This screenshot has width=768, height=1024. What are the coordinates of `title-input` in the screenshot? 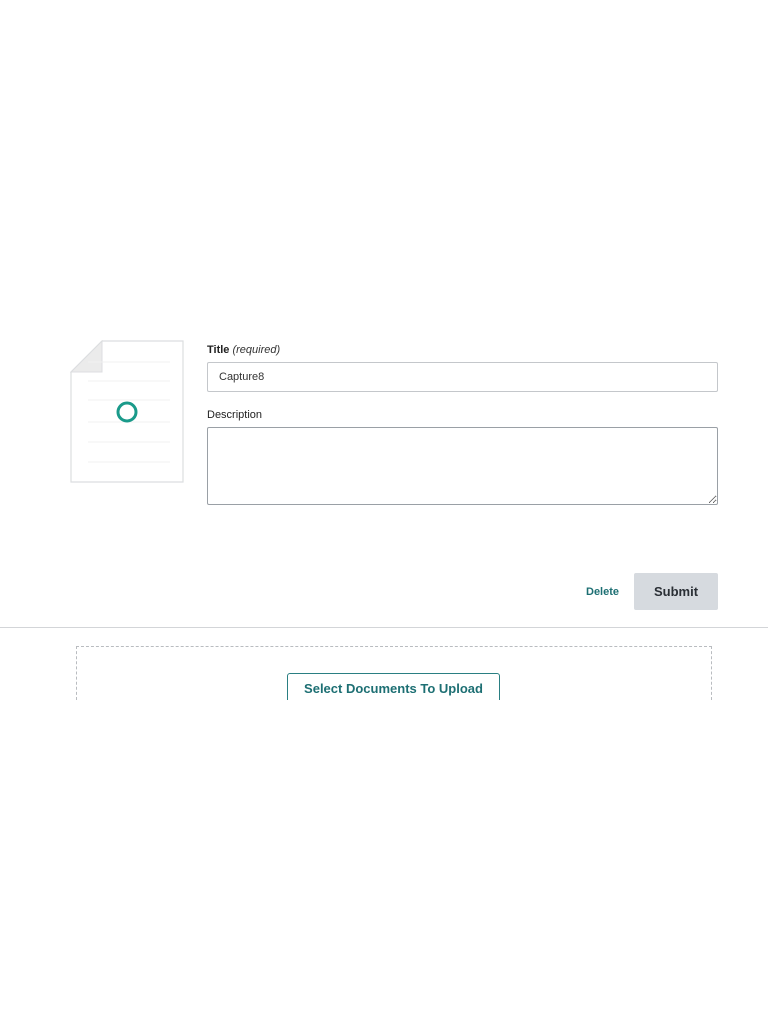 It's located at (462, 377).